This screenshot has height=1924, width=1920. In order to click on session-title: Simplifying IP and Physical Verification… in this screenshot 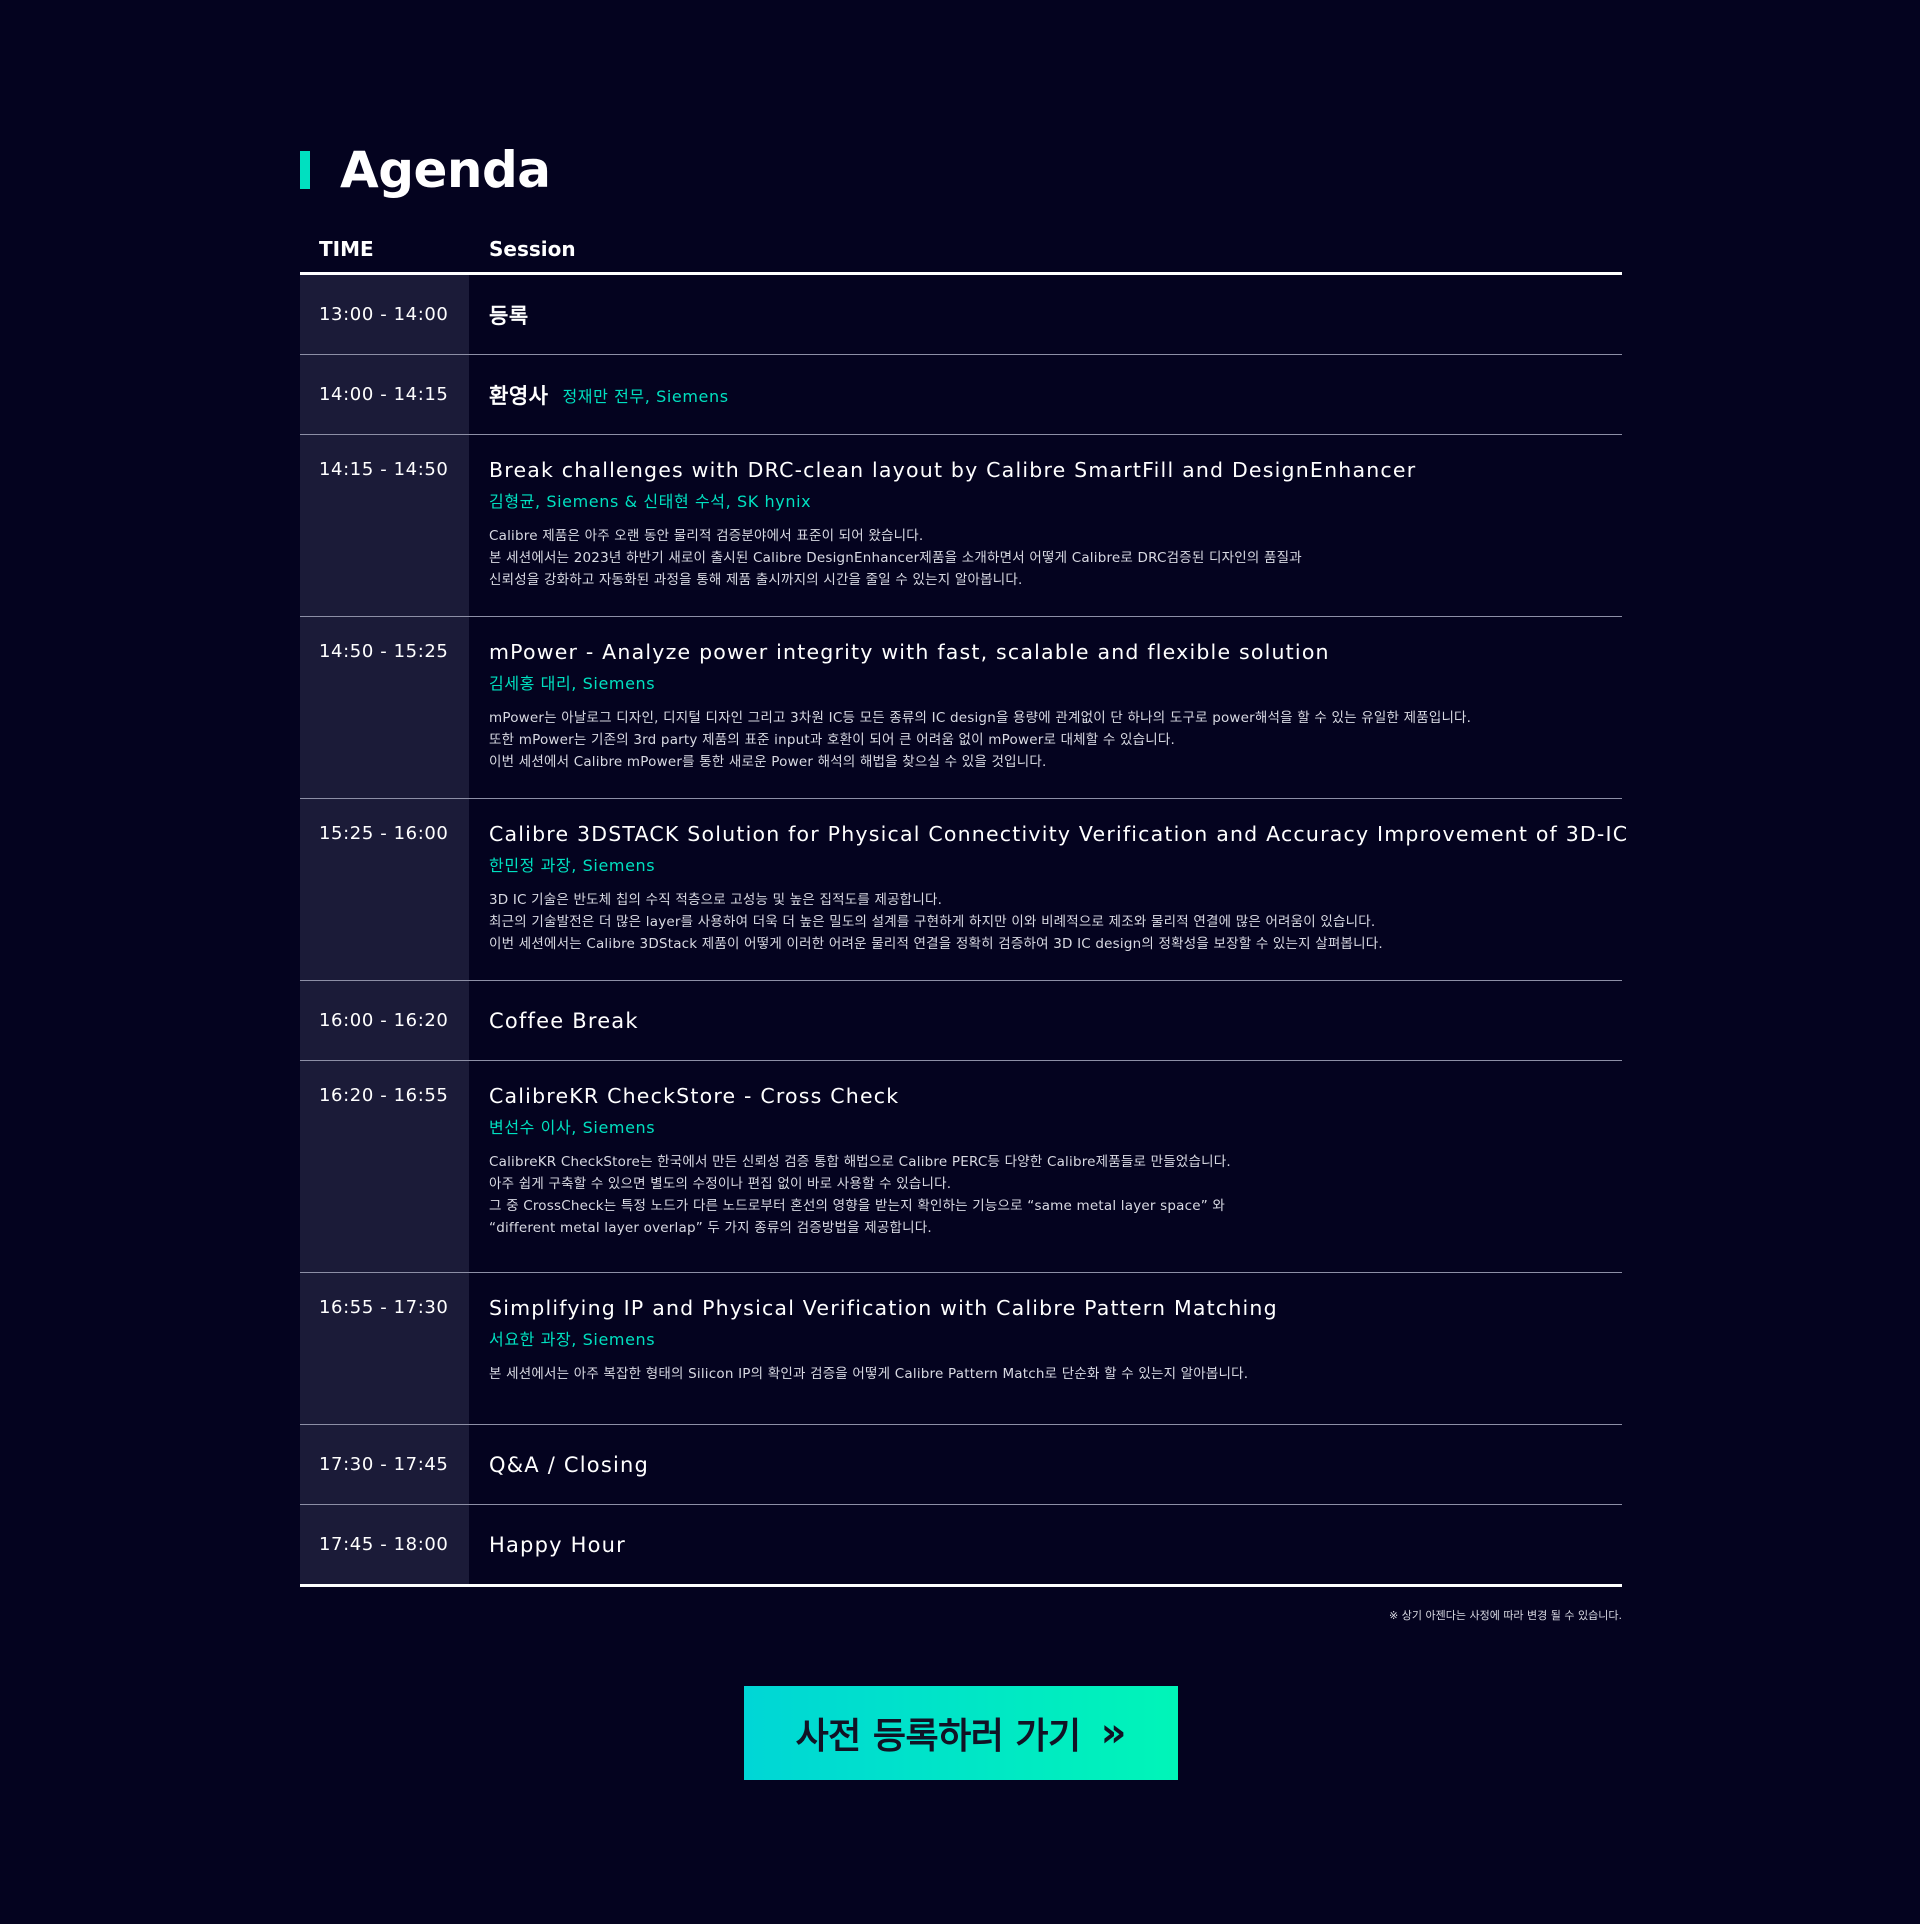, I will do `click(883, 1308)`.